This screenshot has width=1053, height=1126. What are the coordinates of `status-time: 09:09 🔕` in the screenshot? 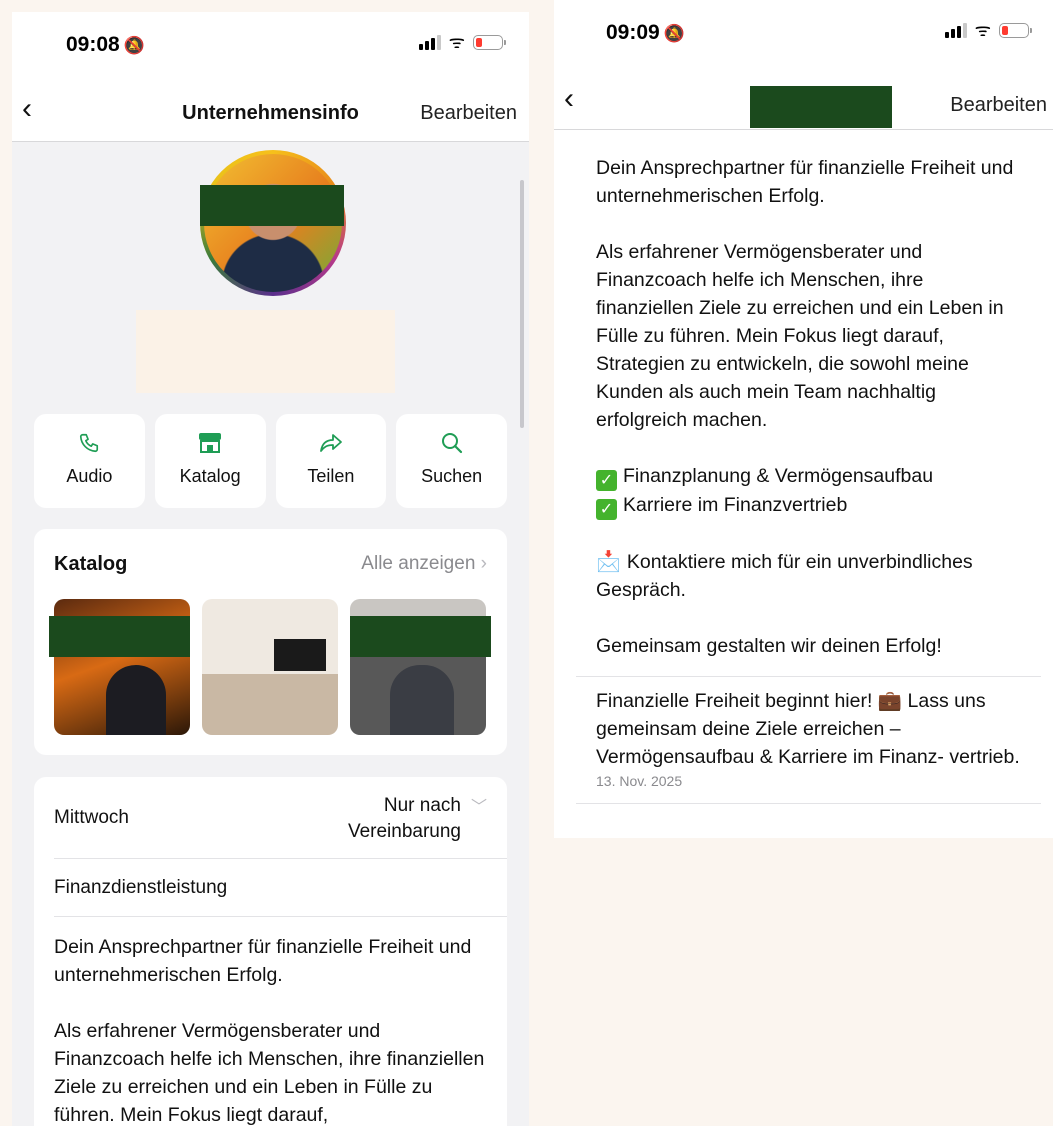 It's located at (645, 32).